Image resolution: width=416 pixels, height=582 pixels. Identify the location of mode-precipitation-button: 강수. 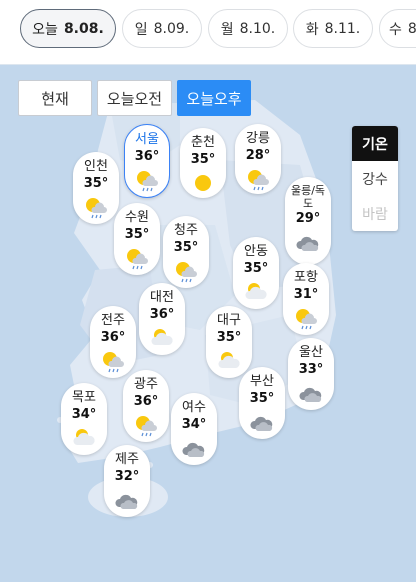
(375, 178).